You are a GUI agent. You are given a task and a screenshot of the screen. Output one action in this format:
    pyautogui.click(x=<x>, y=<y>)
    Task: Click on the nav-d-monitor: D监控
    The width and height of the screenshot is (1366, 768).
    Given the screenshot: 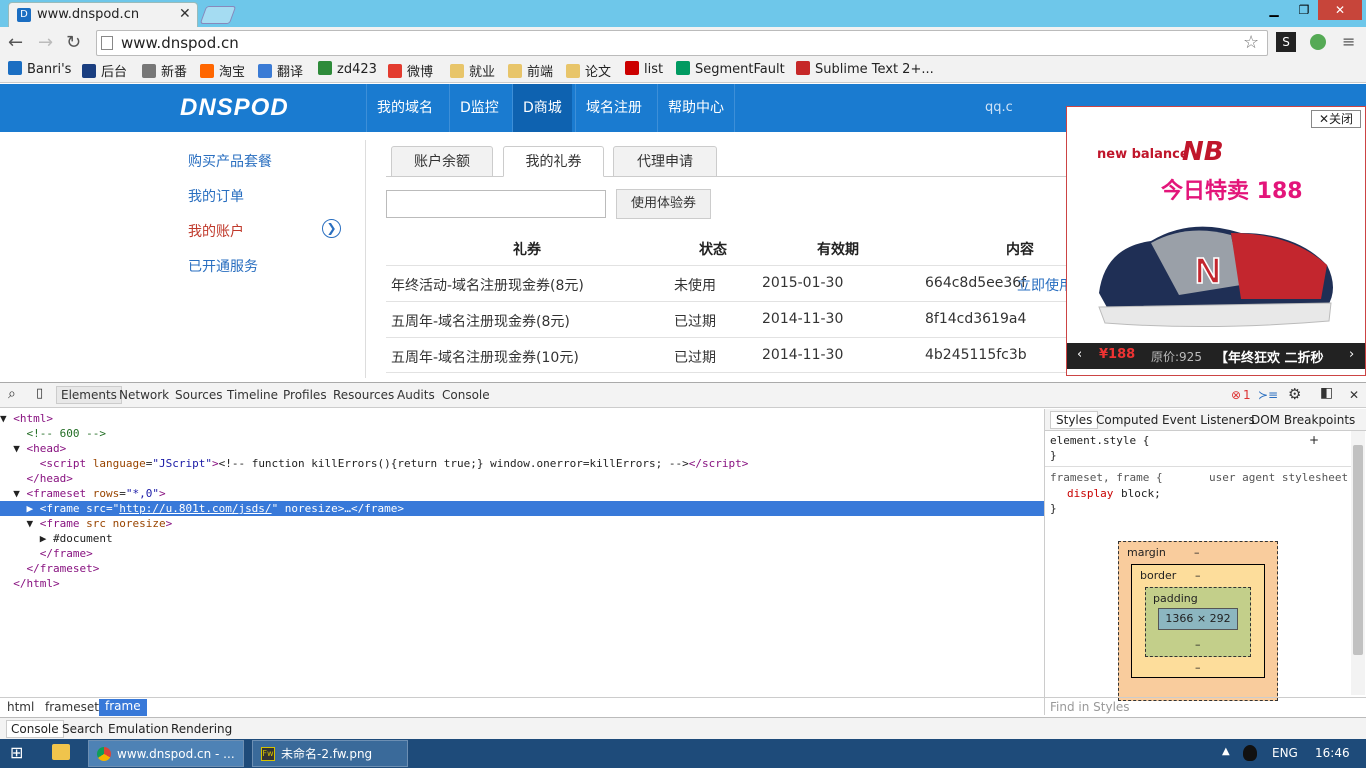 What is the action you would take?
    pyautogui.click(x=479, y=108)
    